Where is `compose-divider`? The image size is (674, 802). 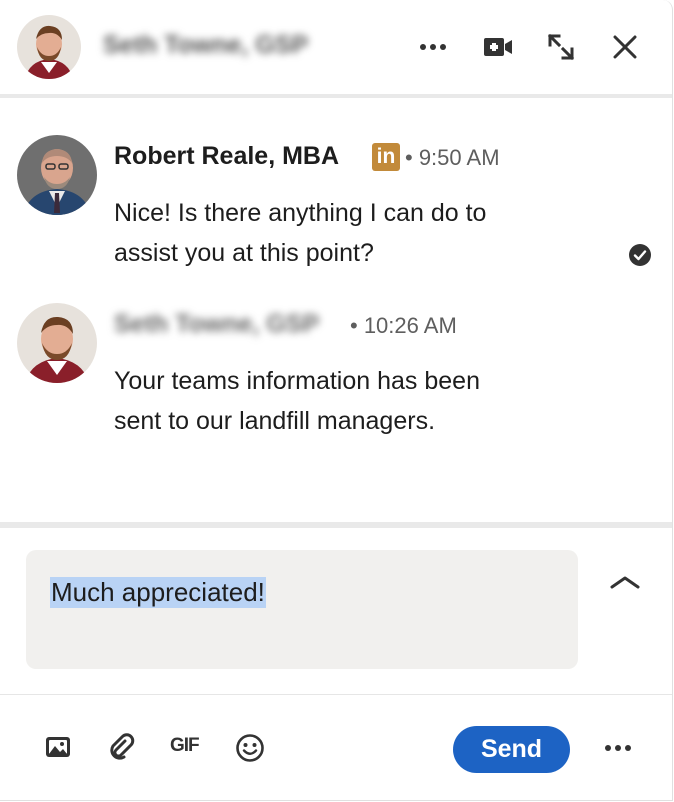 compose-divider is located at coordinates (336, 525).